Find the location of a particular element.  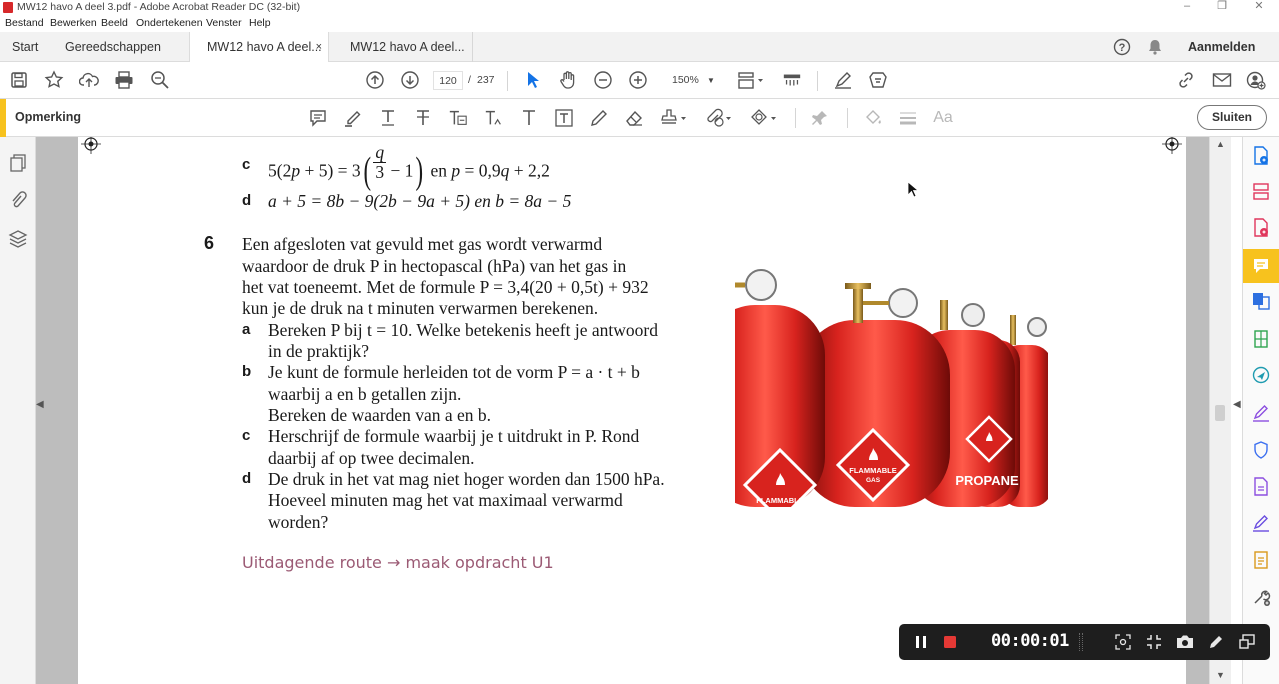

vertical-scrollbar: ▲ ▼ is located at coordinates (1220, 410).